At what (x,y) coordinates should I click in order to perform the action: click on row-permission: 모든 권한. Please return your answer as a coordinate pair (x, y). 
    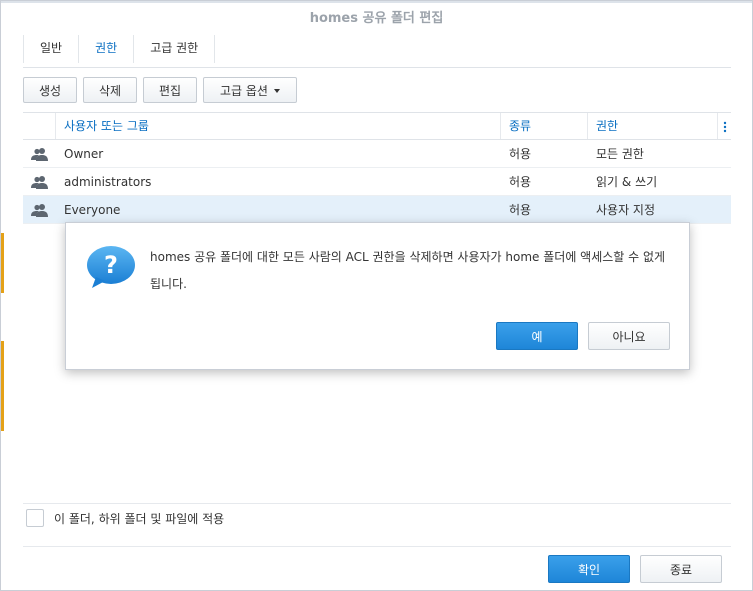
    Looking at the image, I should click on (620, 154).